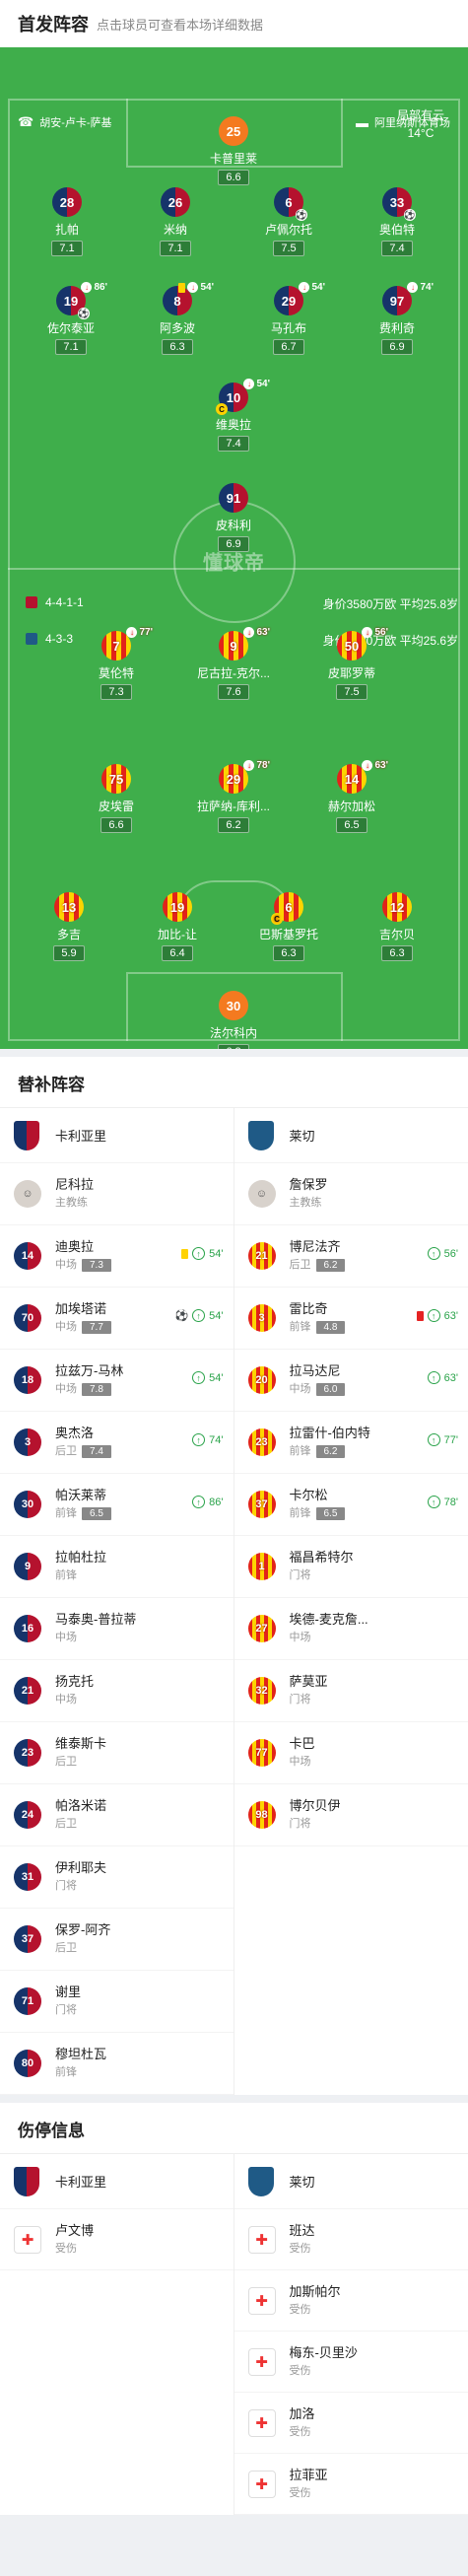 The width and height of the screenshot is (468, 2576). Describe the element at coordinates (352, 646) in the screenshot. I see `shirt-number: 50` at that location.